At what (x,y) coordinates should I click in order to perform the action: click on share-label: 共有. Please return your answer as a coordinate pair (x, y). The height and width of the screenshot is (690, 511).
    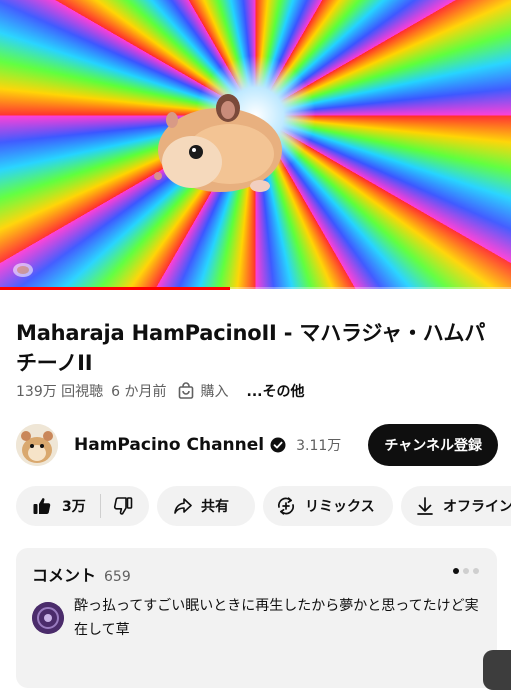
    Looking at the image, I should click on (215, 507).